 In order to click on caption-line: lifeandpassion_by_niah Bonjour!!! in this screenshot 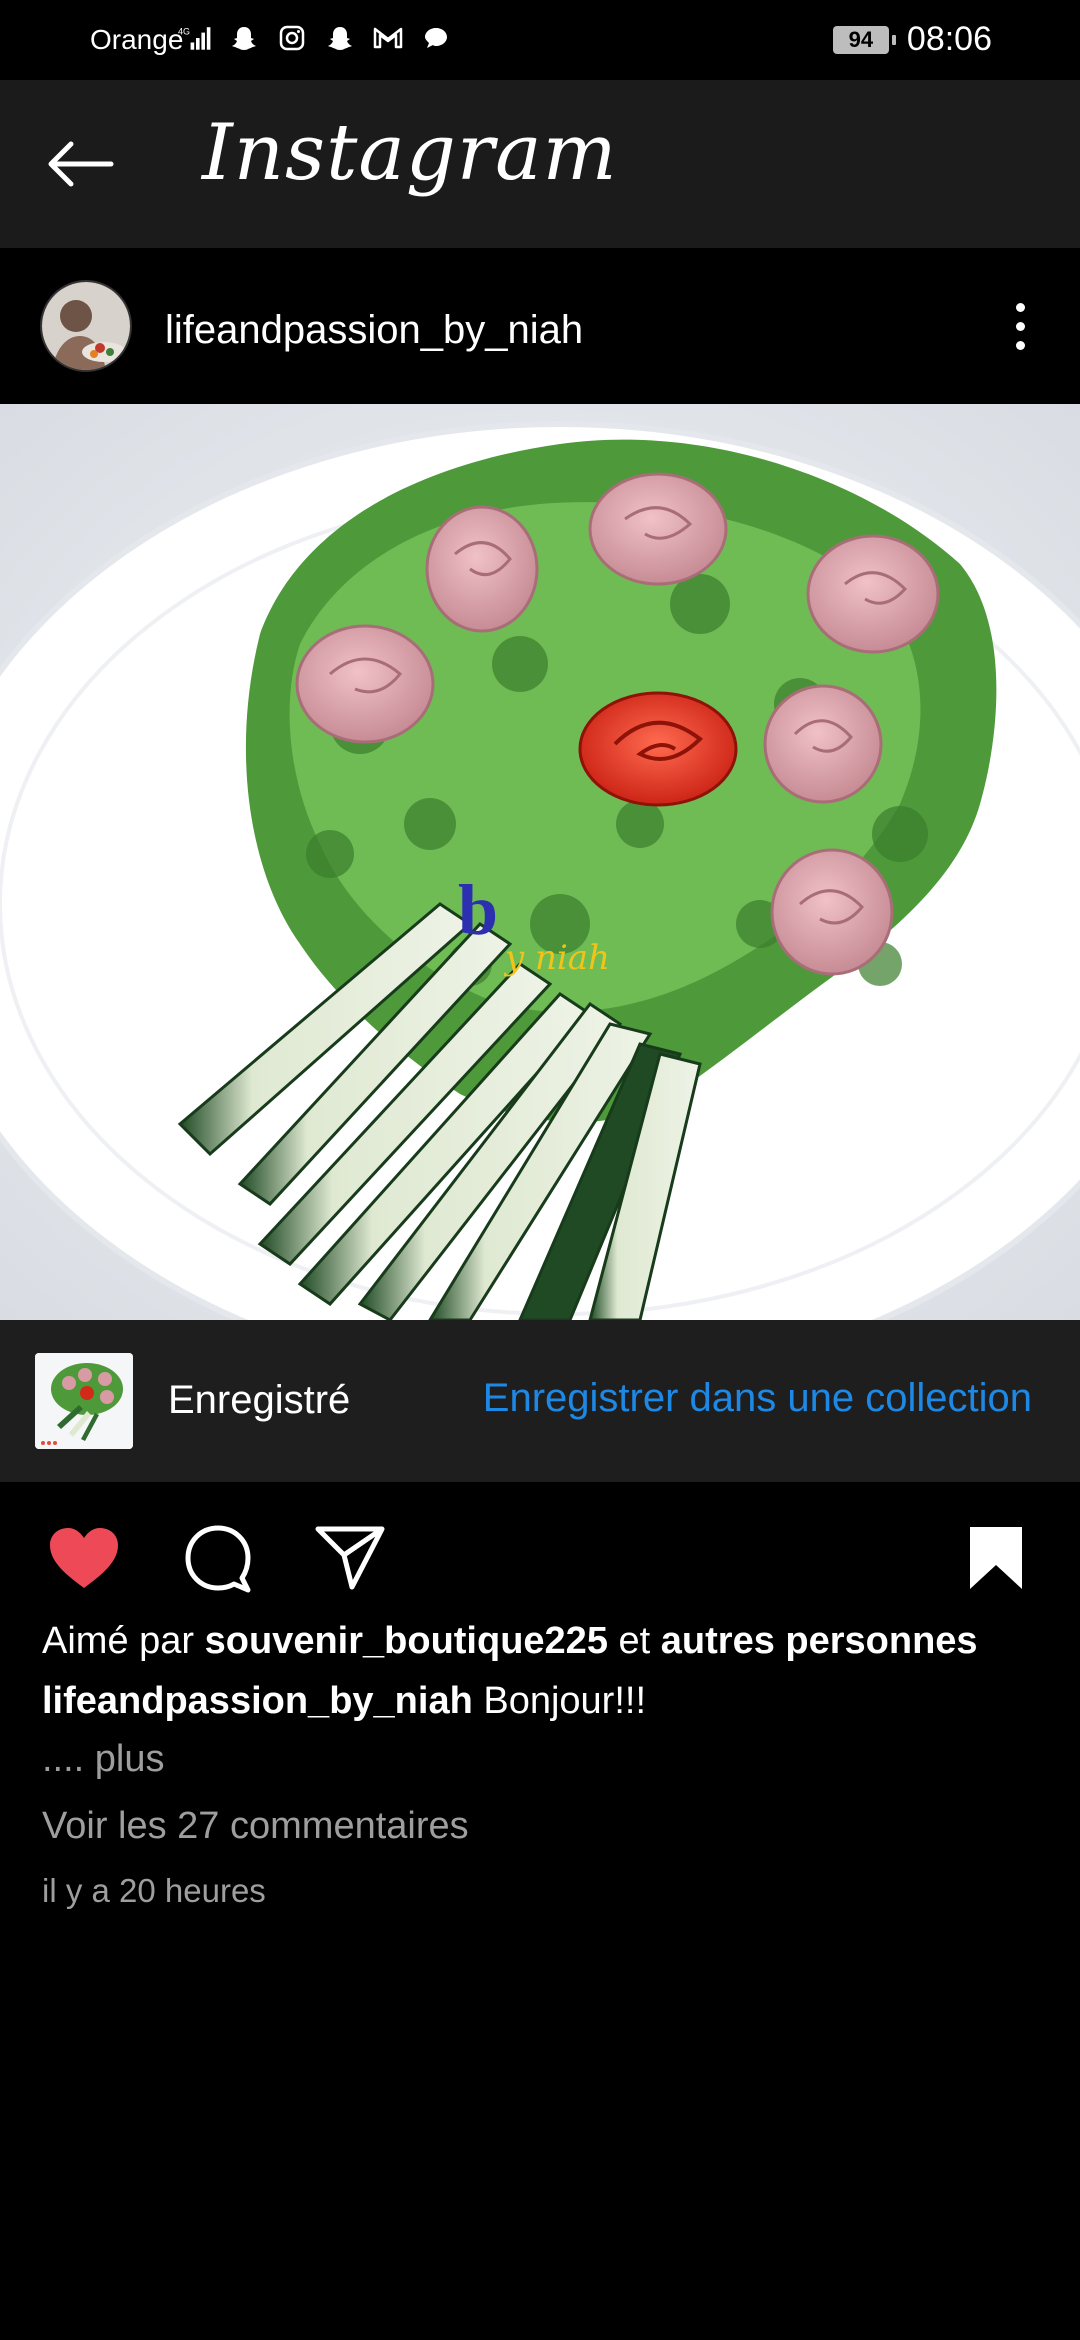, I will do `click(344, 1701)`.